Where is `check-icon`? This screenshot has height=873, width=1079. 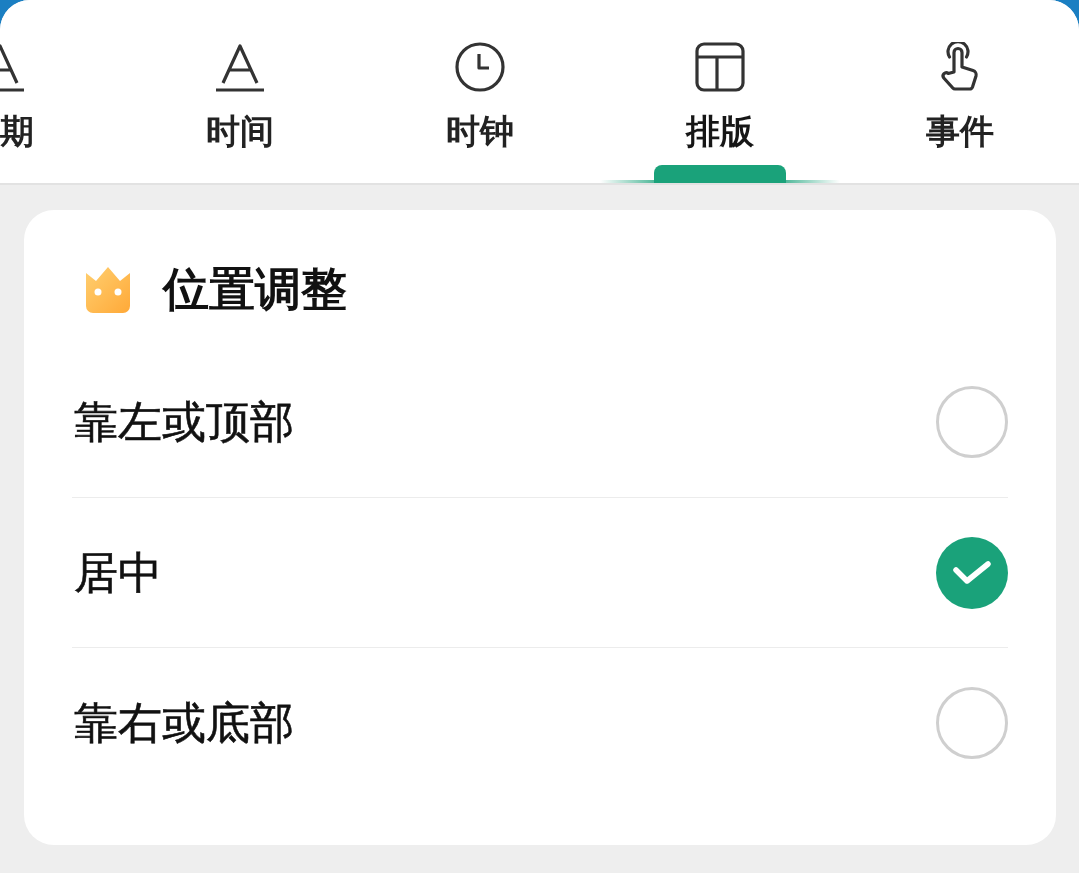
check-icon is located at coordinates (972, 572).